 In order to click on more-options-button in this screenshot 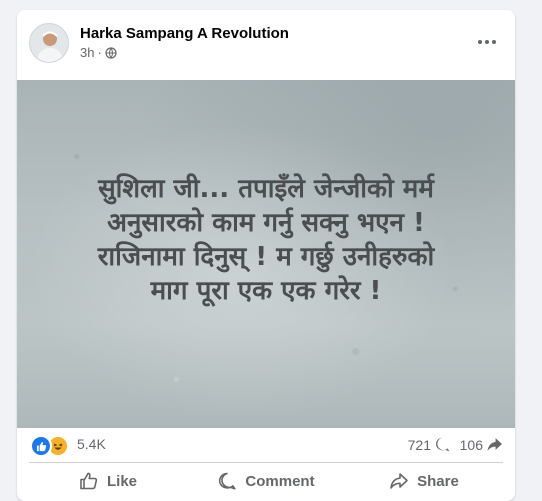, I will do `click(487, 42)`.